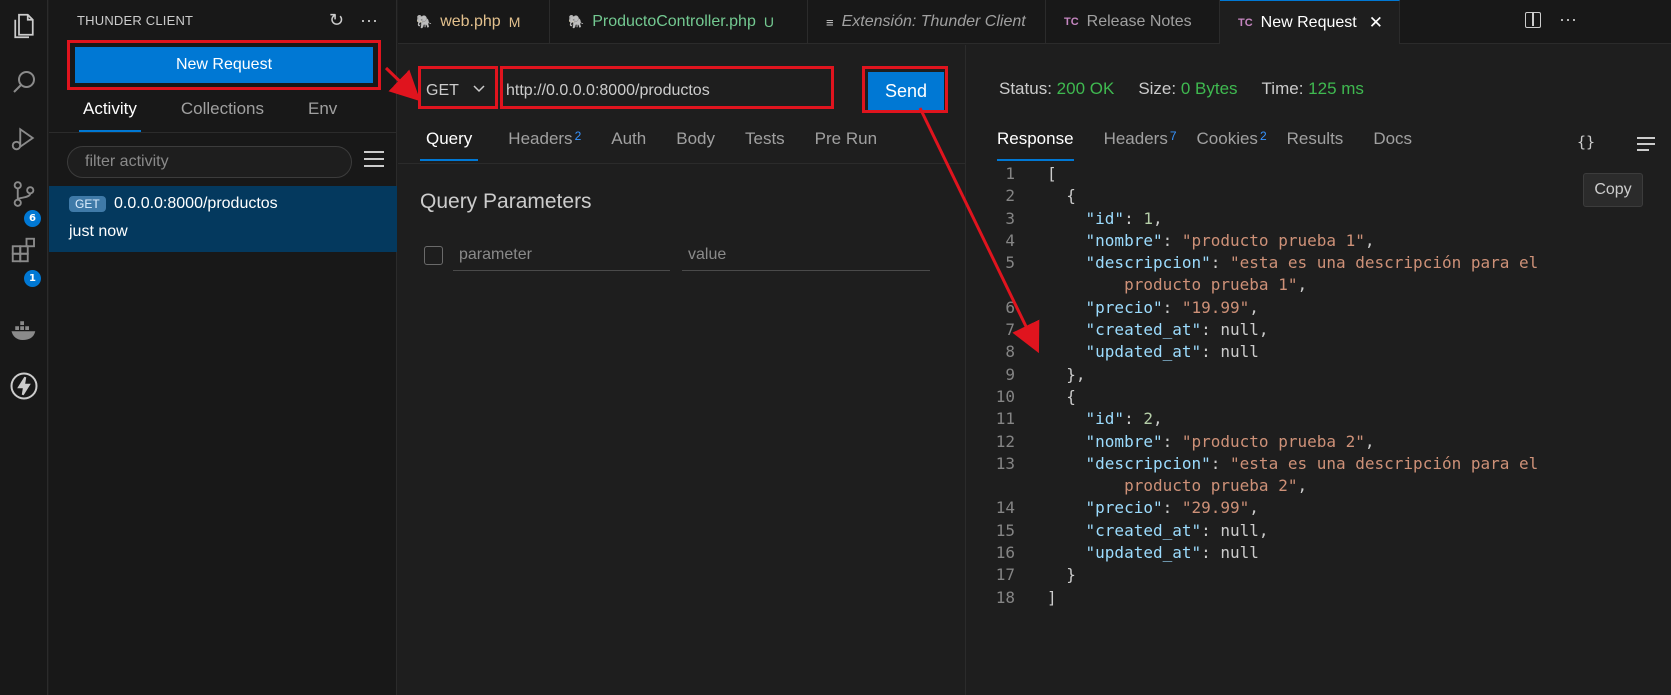 The image size is (1671, 695). I want to click on split-editor-icon, so click(1533, 20).